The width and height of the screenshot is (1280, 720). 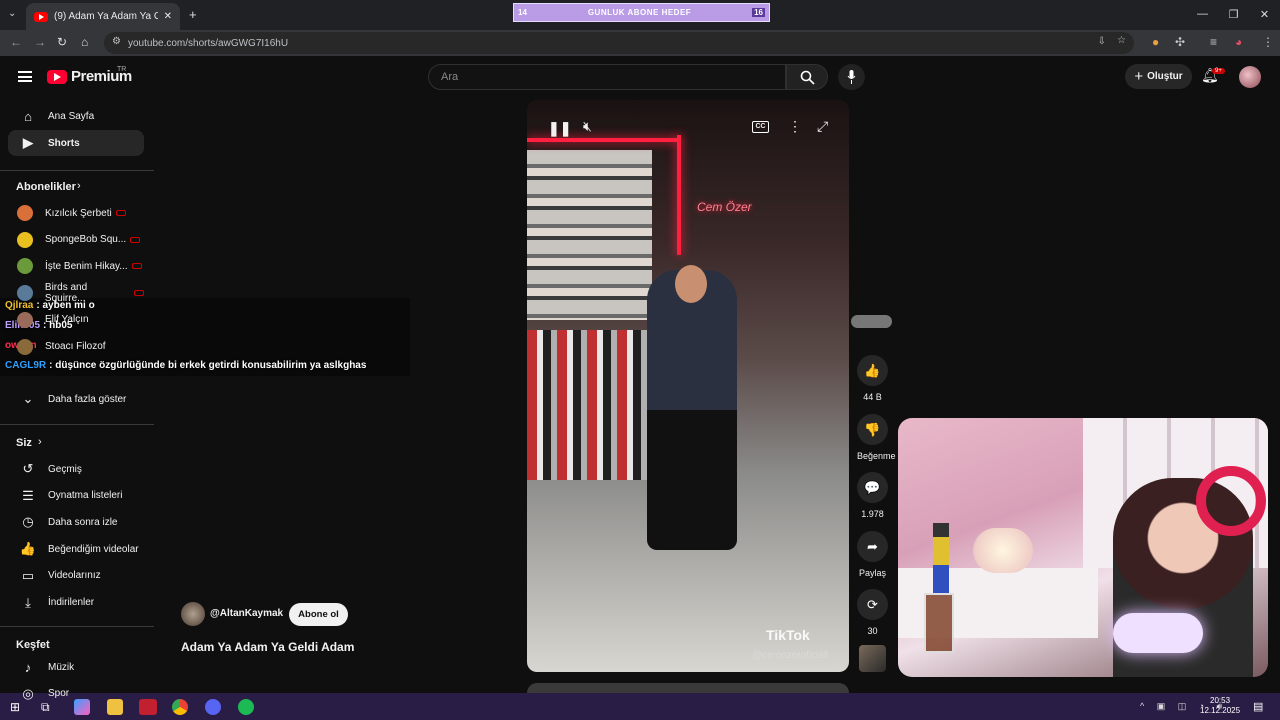 I want to click on sidebar-item-label: Daha fazla göster, so click(x=87, y=399).